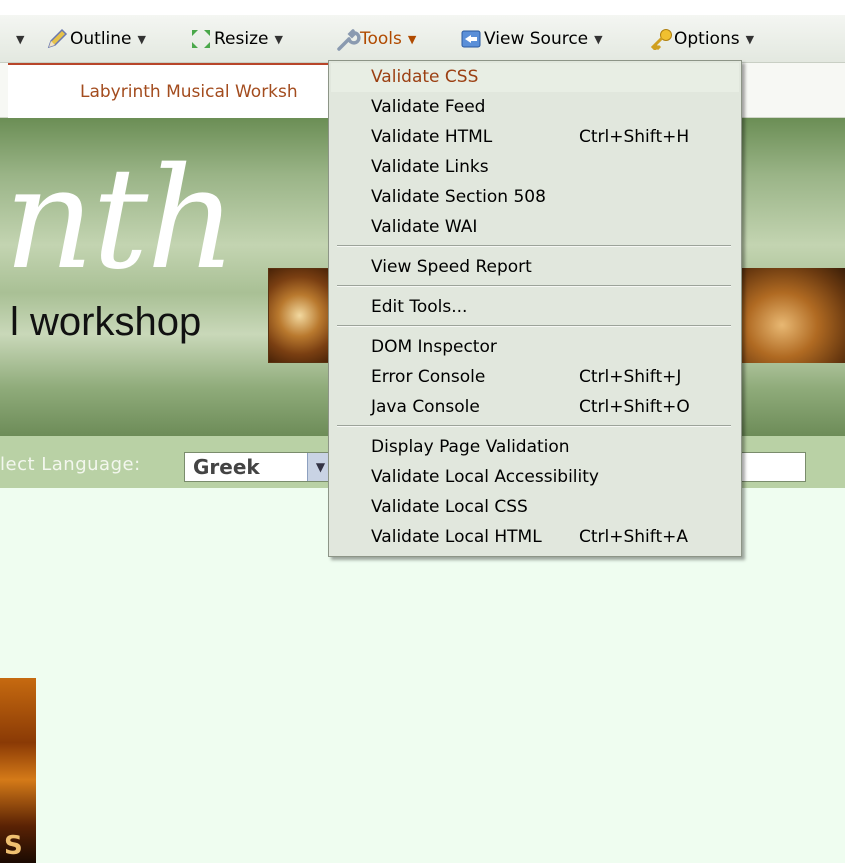  I want to click on menu-item-label: Validate Local Accessibility, so click(485, 477).